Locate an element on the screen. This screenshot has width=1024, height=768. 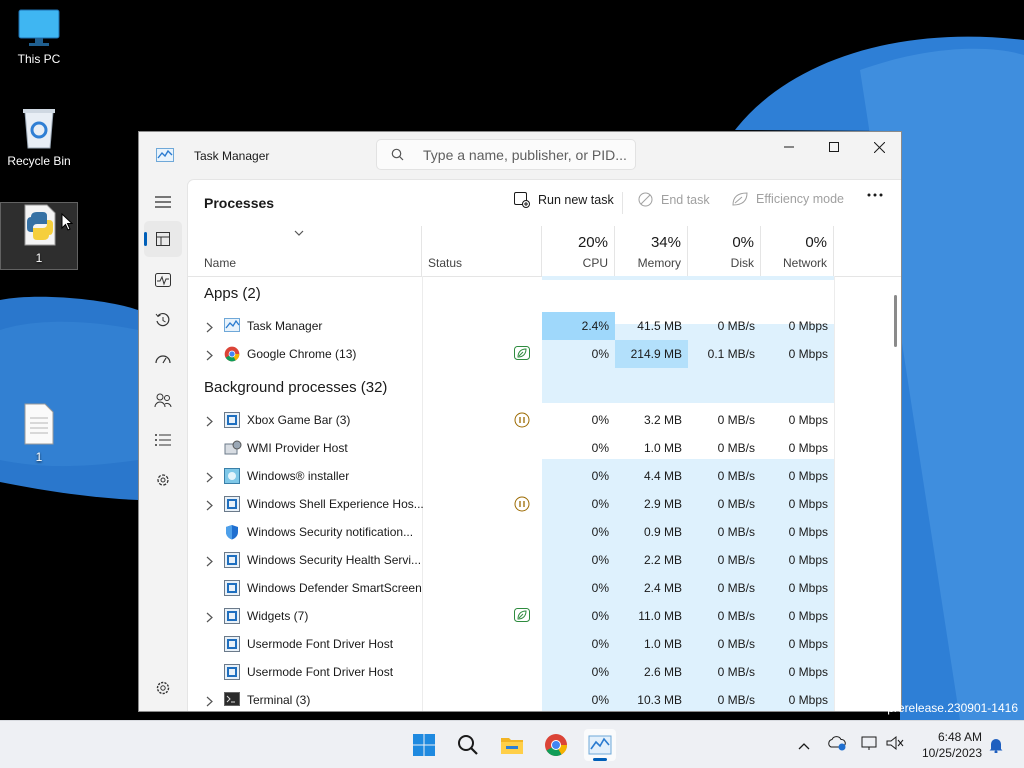
column-header-name: Name is located at coordinates (305, 251).